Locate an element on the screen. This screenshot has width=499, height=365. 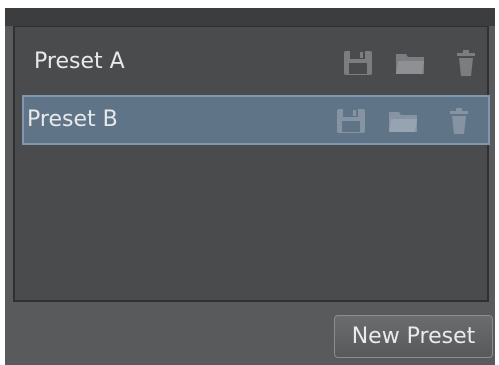
new-preset-button: New Preset is located at coordinates (413, 336).